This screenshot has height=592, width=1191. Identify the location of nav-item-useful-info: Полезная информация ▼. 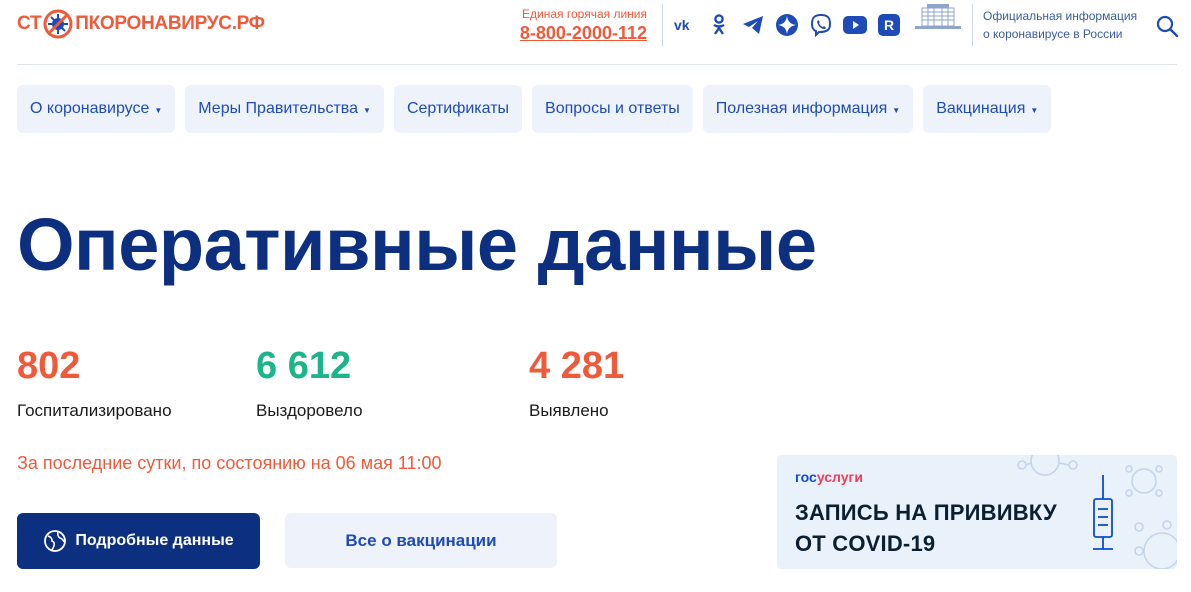
(808, 109).